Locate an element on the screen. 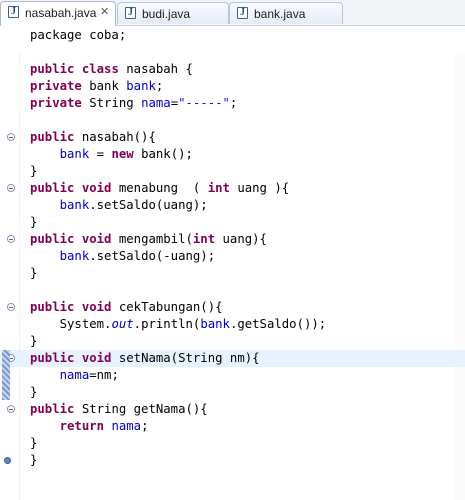  method-name: cekTabungan(){ is located at coordinates (170, 307).